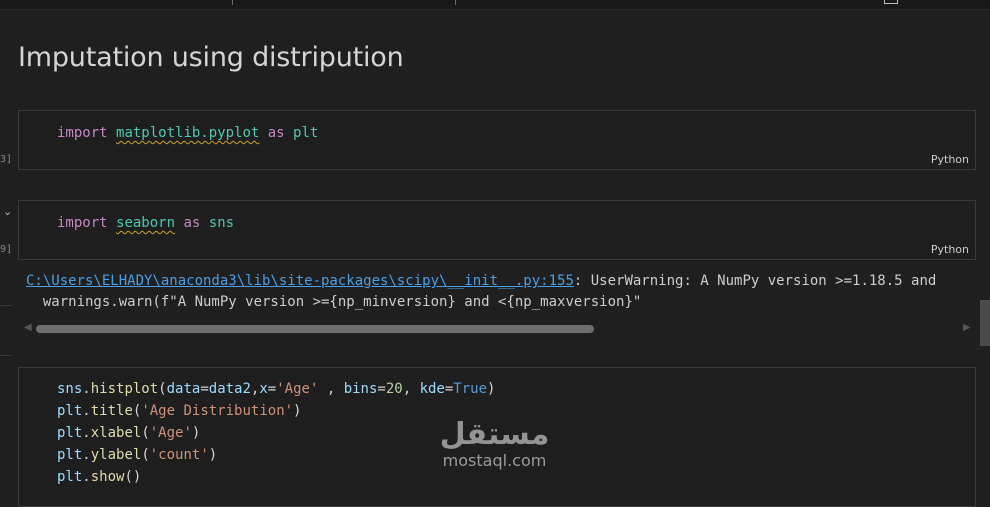 The image size is (990, 507). What do you see at coordinates (217, 411) in the screenshot?
I see `code-token: 'Age Distribution'` at bounding box center [217, 411].